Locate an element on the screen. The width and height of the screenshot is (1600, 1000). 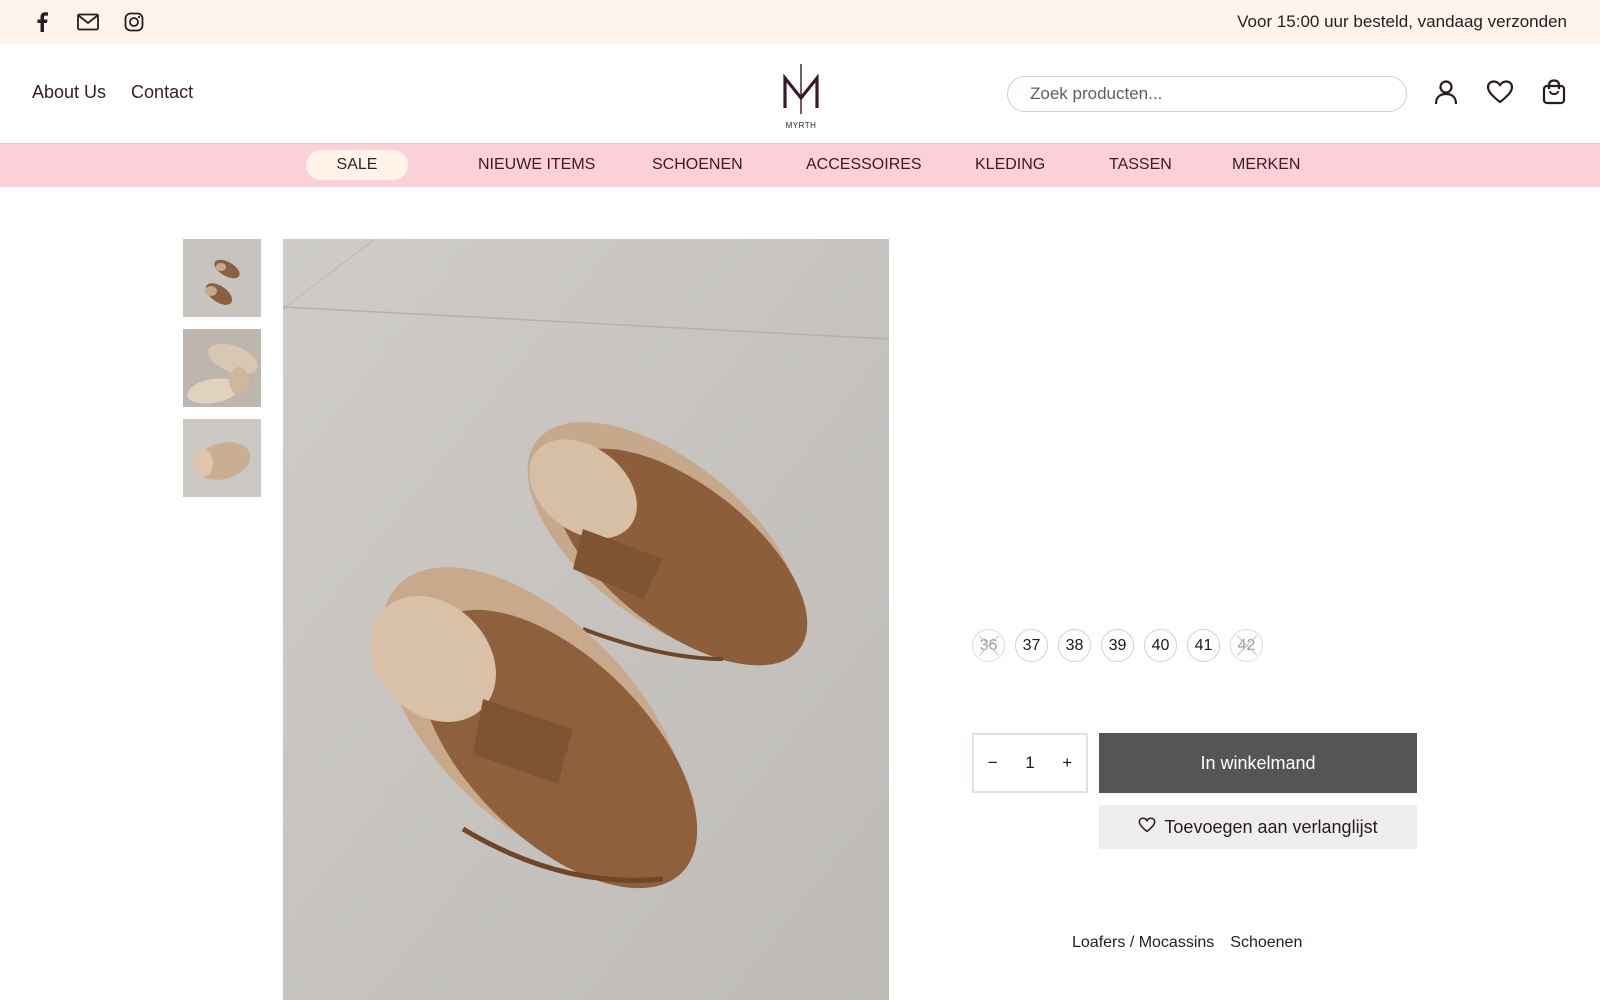
account-icon is located at coordinates (1446, 92).